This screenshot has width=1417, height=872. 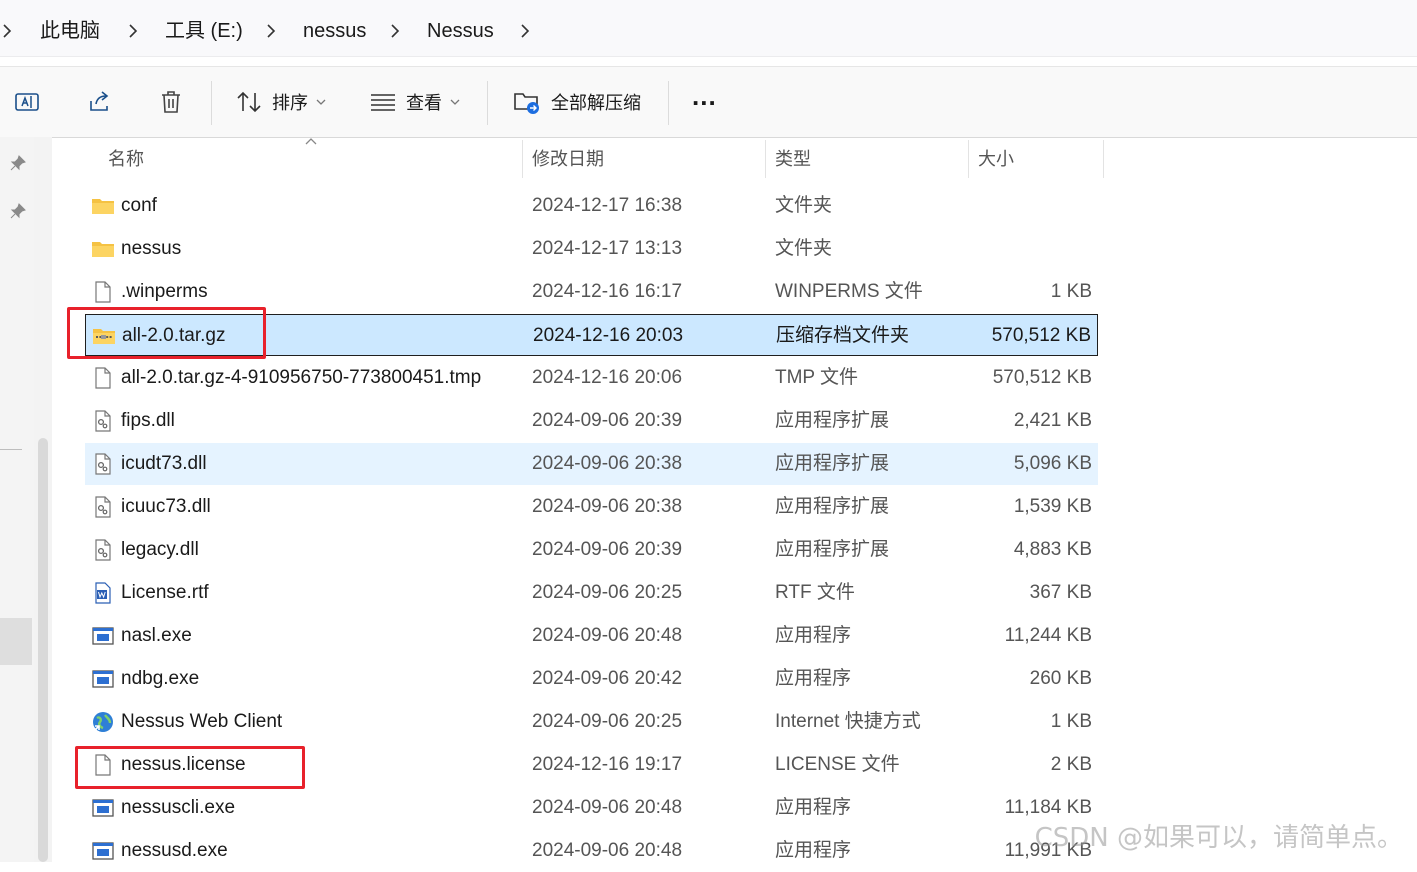 I want to click on breadcrumb-nessus: nessus, so click(x=334, y=31).